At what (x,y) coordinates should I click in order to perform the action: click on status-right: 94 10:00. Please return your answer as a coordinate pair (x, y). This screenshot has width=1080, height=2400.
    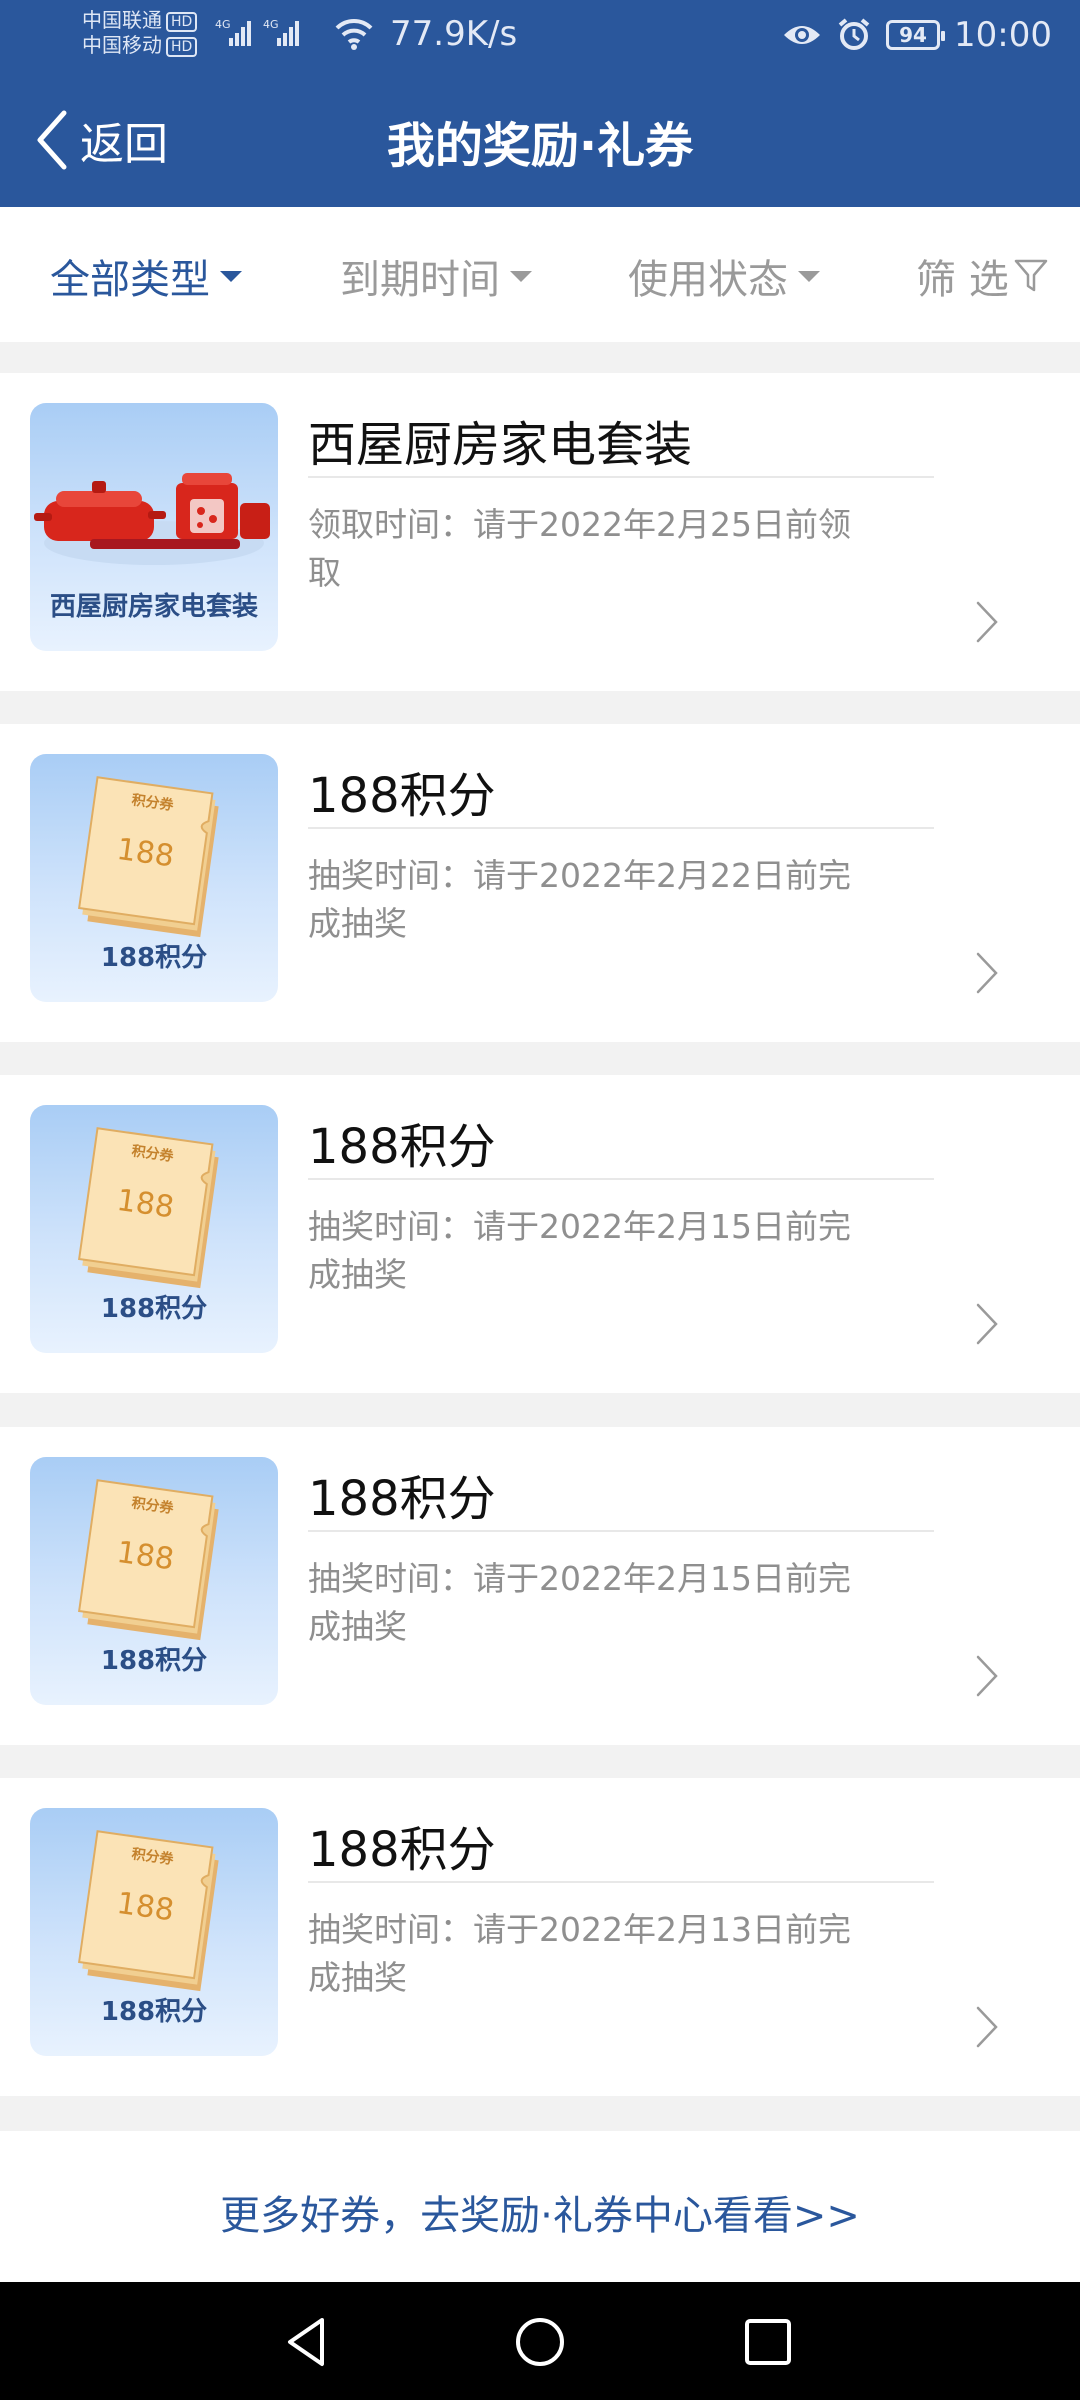
    Looking at the image, I should click on (917, 35).